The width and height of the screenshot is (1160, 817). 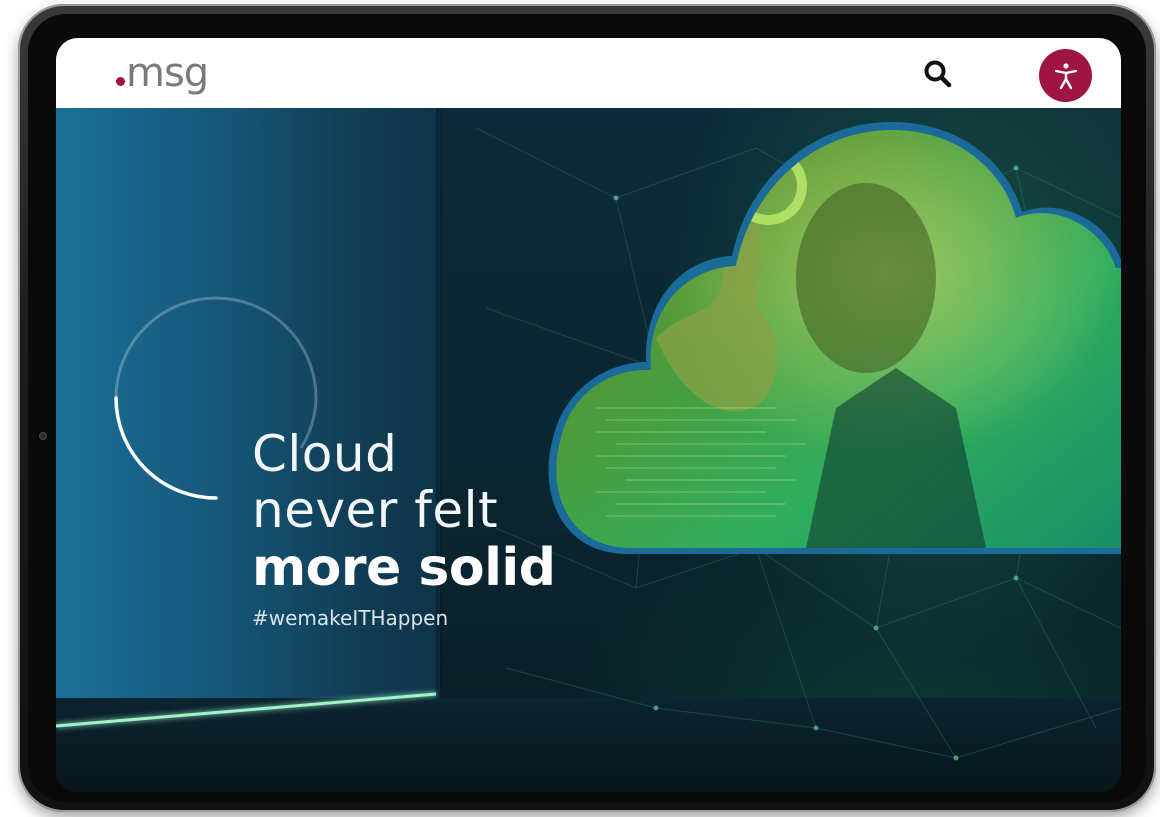 I want to click on headline-line-cloud: Cloud, so click(x=325, y=454).